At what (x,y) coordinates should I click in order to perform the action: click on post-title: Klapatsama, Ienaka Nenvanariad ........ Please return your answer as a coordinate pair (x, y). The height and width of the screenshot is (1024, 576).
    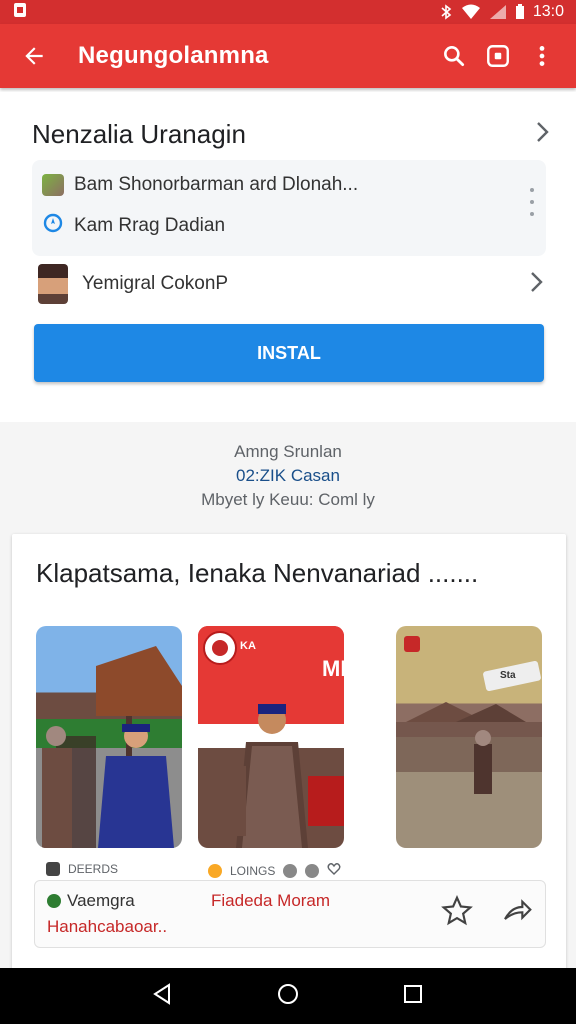
    Looking at the image, I should click on (257, 573).